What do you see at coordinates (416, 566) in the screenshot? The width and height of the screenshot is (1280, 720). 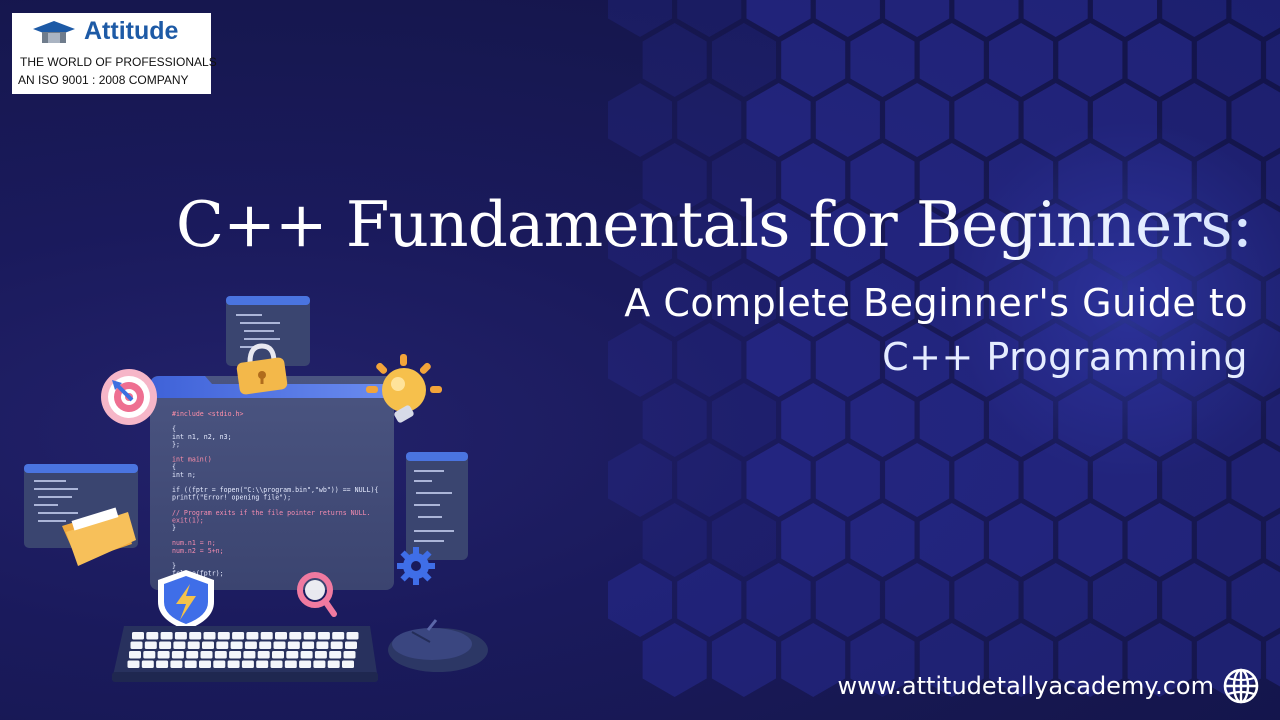 I see `gear-icon` at bounding box center [416, 566].